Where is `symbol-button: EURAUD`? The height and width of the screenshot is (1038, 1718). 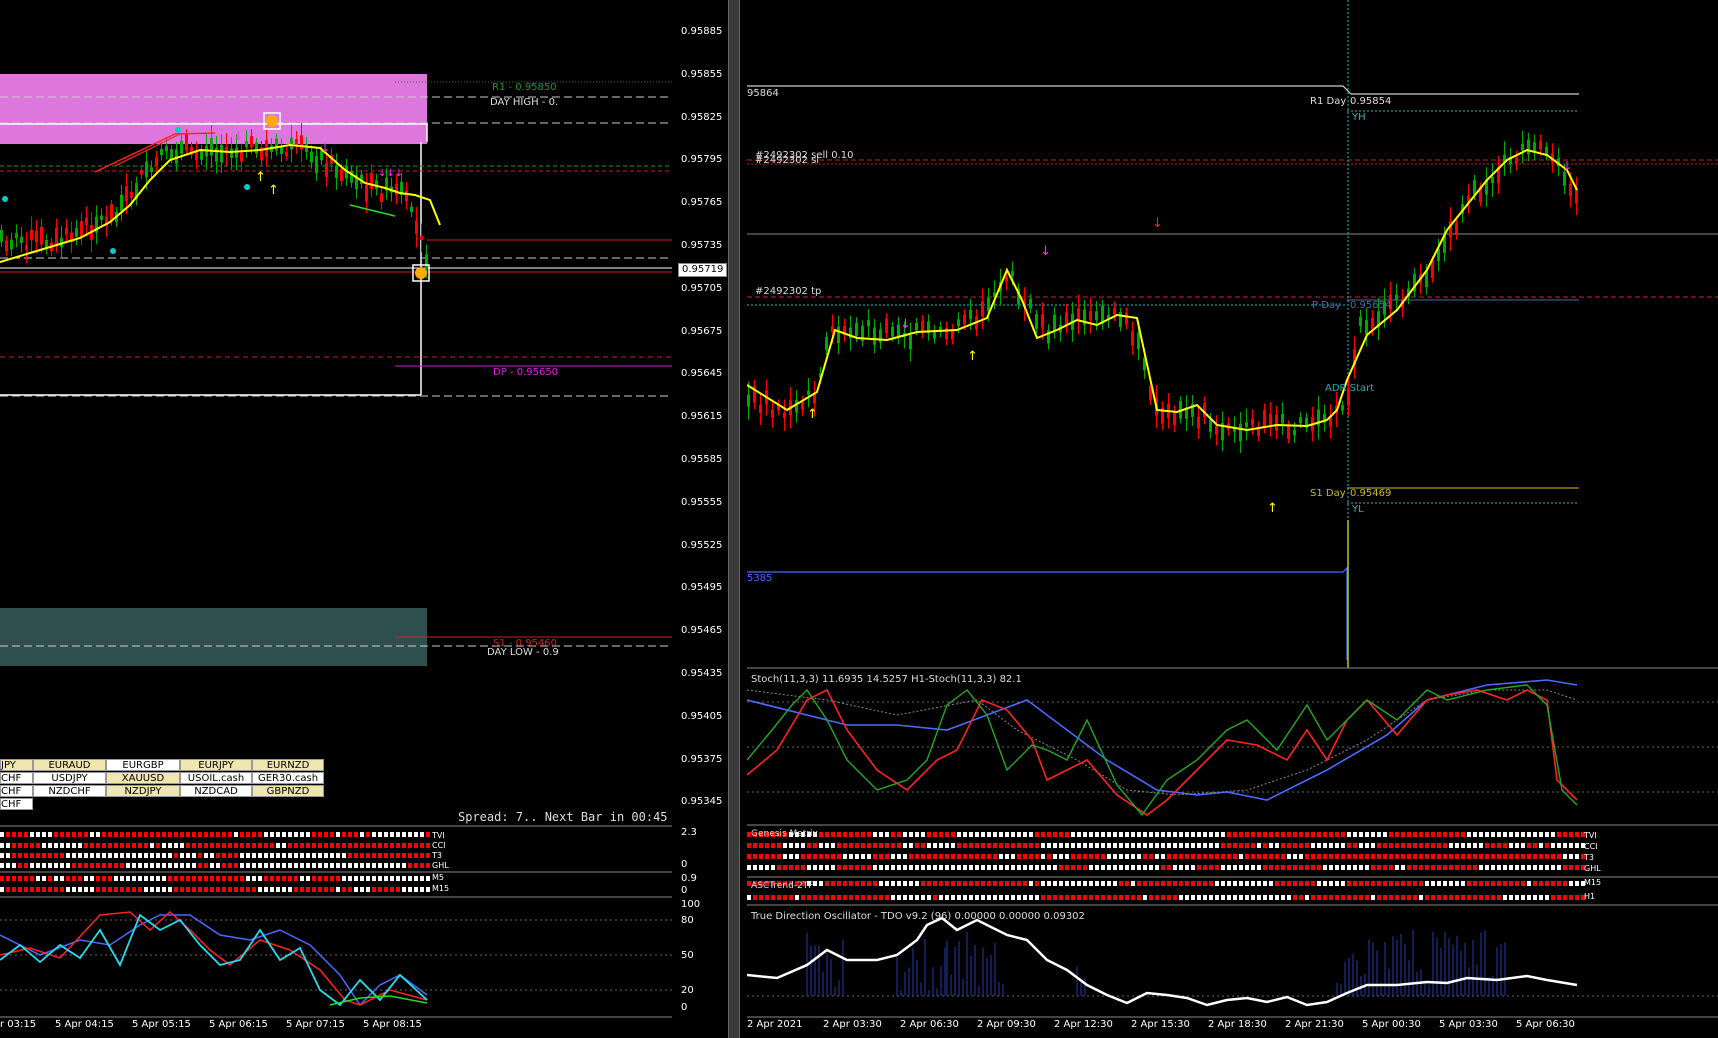
symbol-button: EURAUD is located at coordinates (69, 765).